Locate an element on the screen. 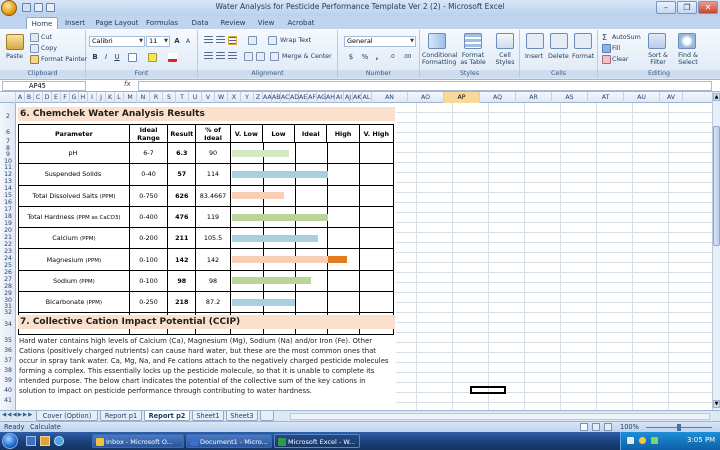 The image size is (720, 450). row-header: 37 is located at coordinates (8, 360).